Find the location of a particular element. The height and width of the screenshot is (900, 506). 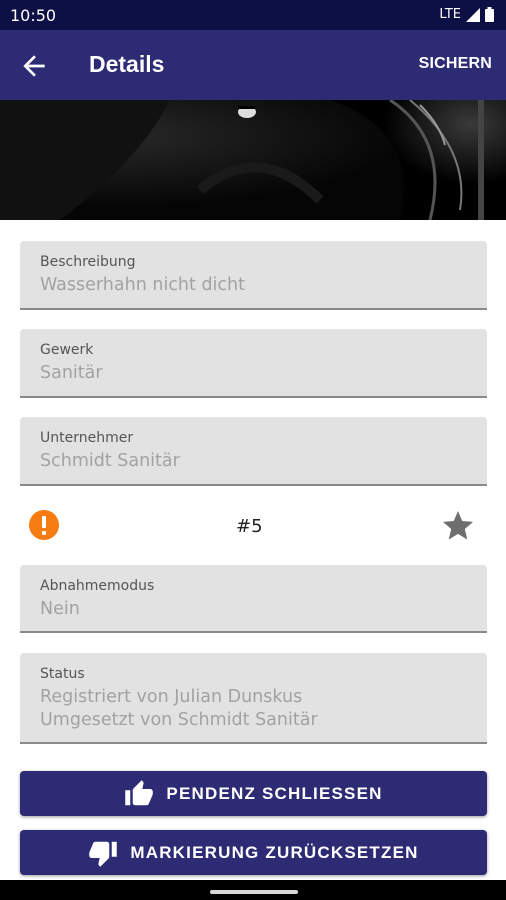

reset-marker-label: MARKIERUNG ZURÜCKSETZEN is located at coordinates (274, 852).